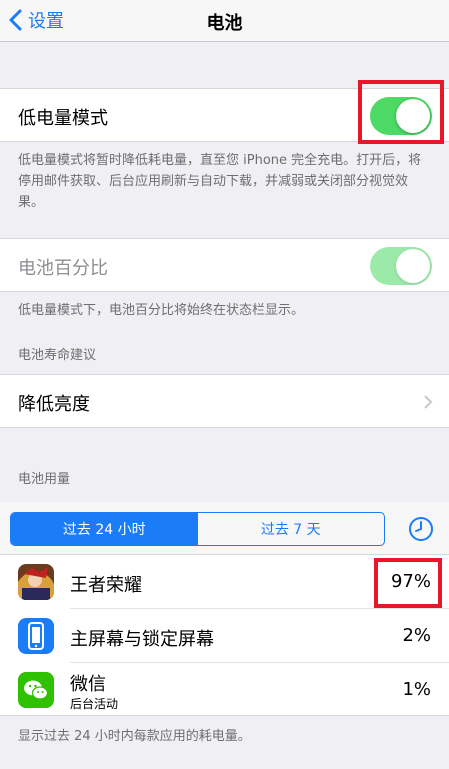 This screenshot has width=449, height=769. I want to click on usage-period-segmented-control: 过去 24 小时 过去 7 天, so click(197, 529).